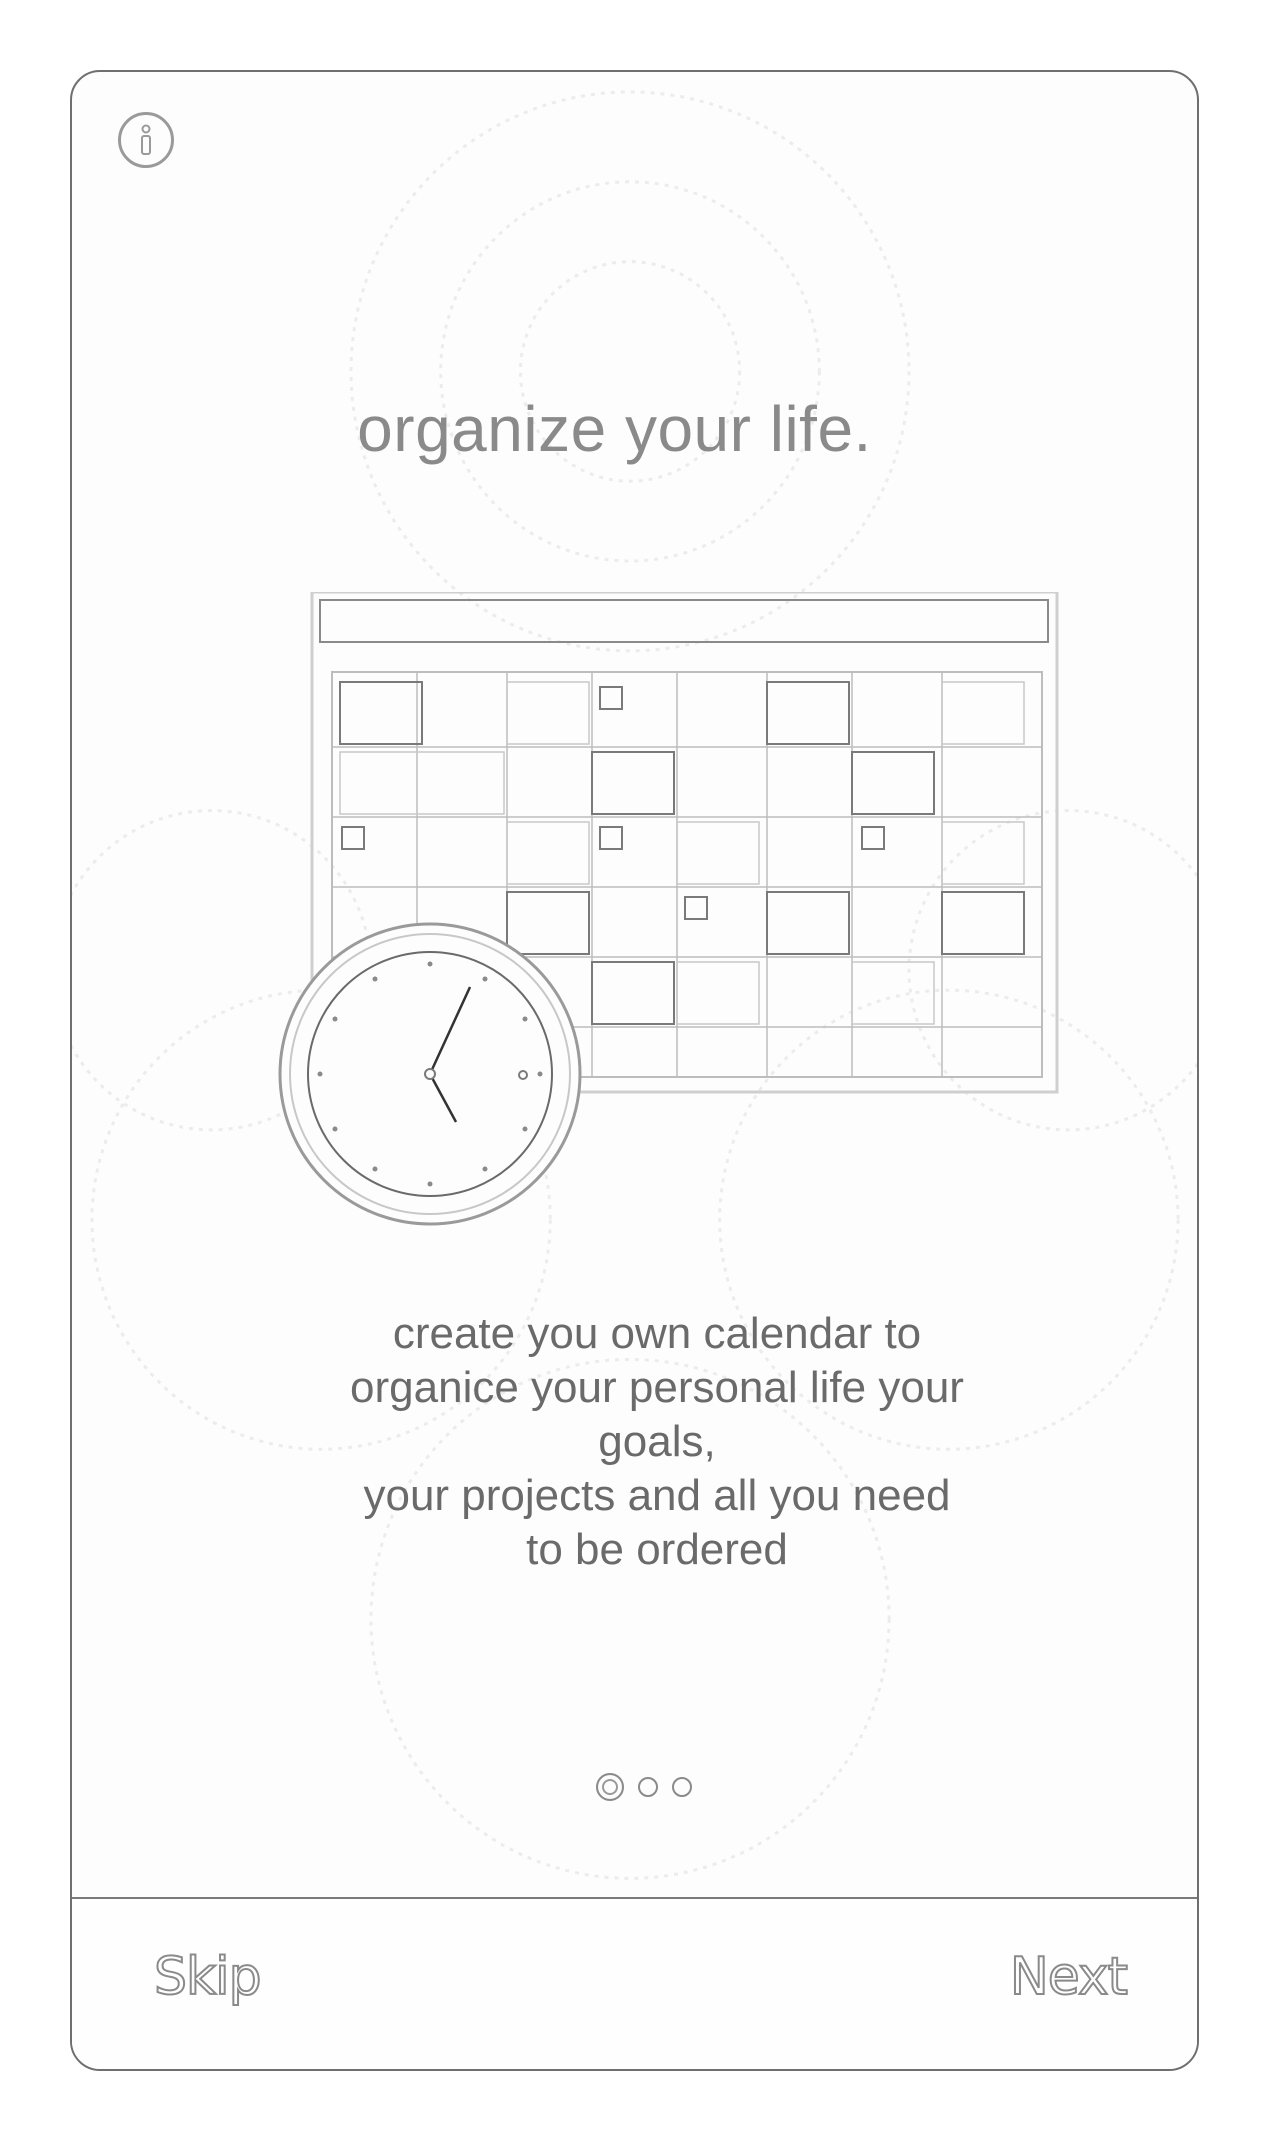 This screenshot has width=1269, height=2145. Describe the element at coordinates (1069, 1977) in the screenshot. I see `next-button: Next` at that location.